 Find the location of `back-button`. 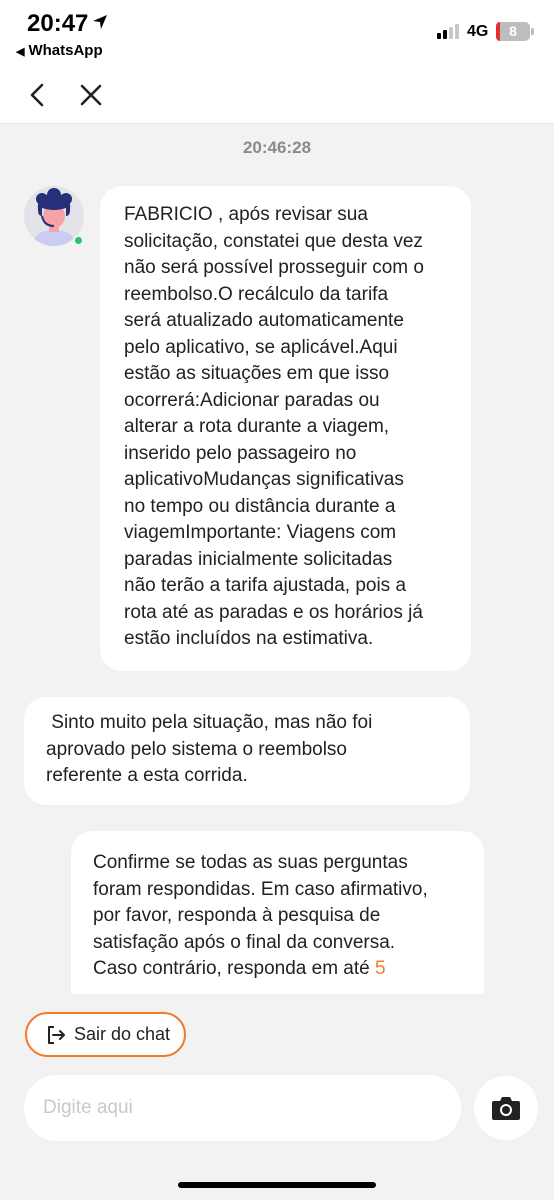

back-button is located at coordinates (38, 95).